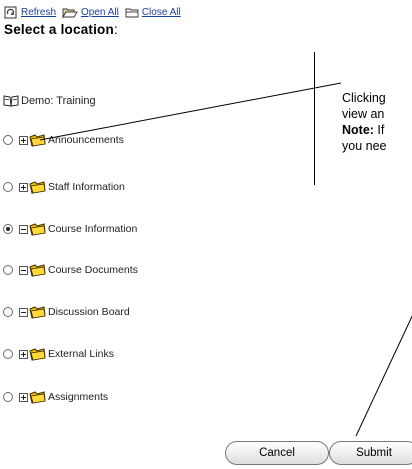 The image size is (412, 469). What do you see at coordinates (190, 111) in the screenshot?
I see `callout-pointer-to-item` at bounding box center [190, 111].